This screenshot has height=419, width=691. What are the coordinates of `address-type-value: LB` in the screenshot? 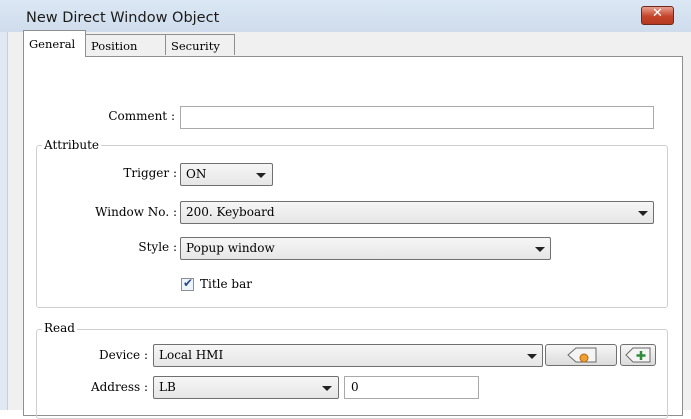 It's located at (167, 387).